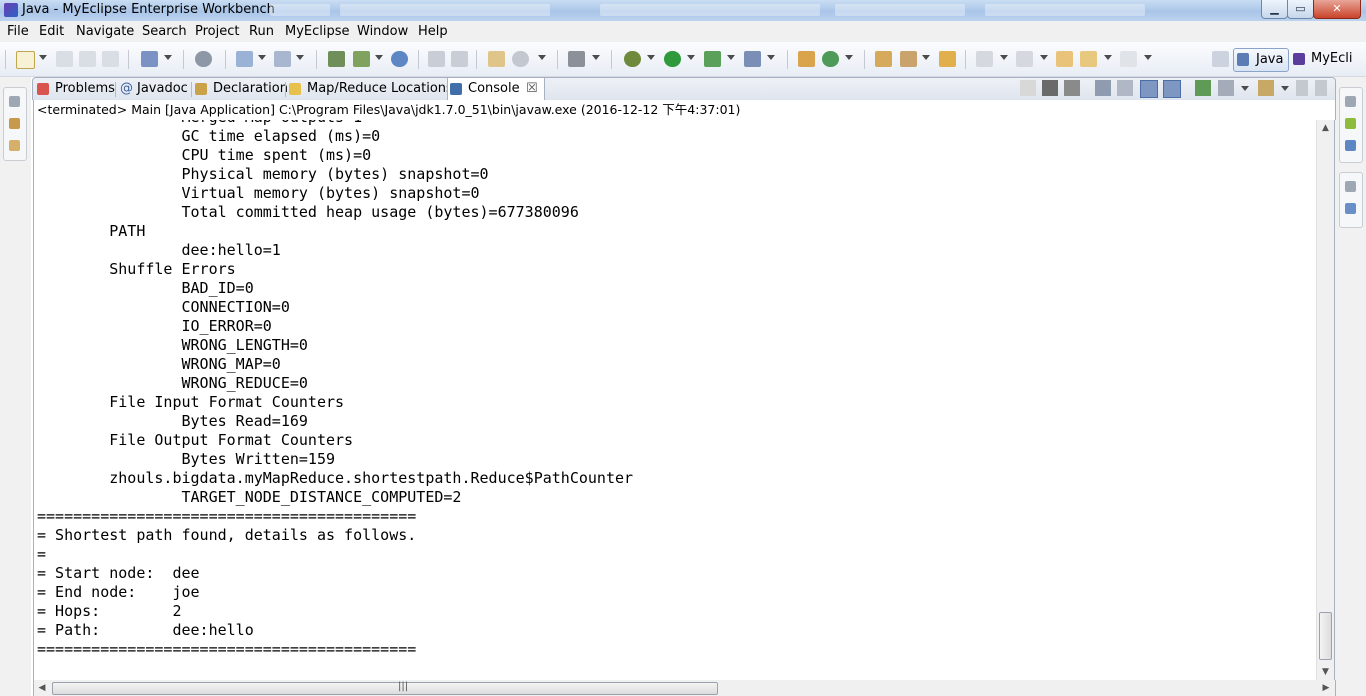 The height and width of the screenshot is (696, 1366). What do you see at coordinates (1350, 145) in the screenshot?
I see `outline-icon` at bounding box center [1350, 145].